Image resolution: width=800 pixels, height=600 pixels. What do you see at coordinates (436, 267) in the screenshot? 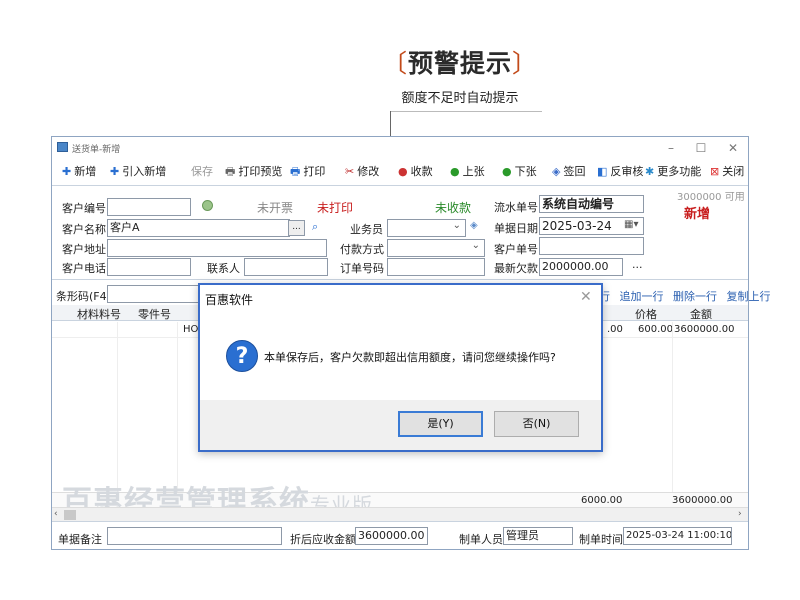
I see `order-no-field` at bounding box center [436, 267].